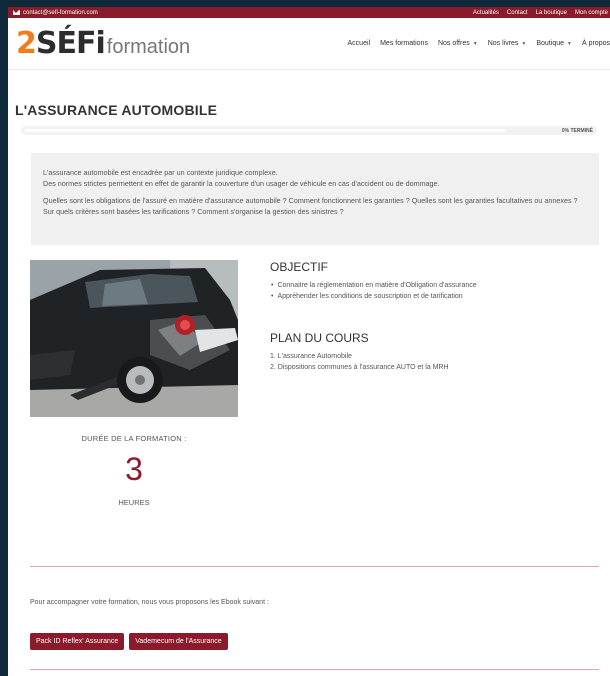 The image size is (610, 676). What do you see at coordinates (591, 13) in the screenshot?
I see `top-link-mon-compte: Mon compte` at bounding box center [591, 13].